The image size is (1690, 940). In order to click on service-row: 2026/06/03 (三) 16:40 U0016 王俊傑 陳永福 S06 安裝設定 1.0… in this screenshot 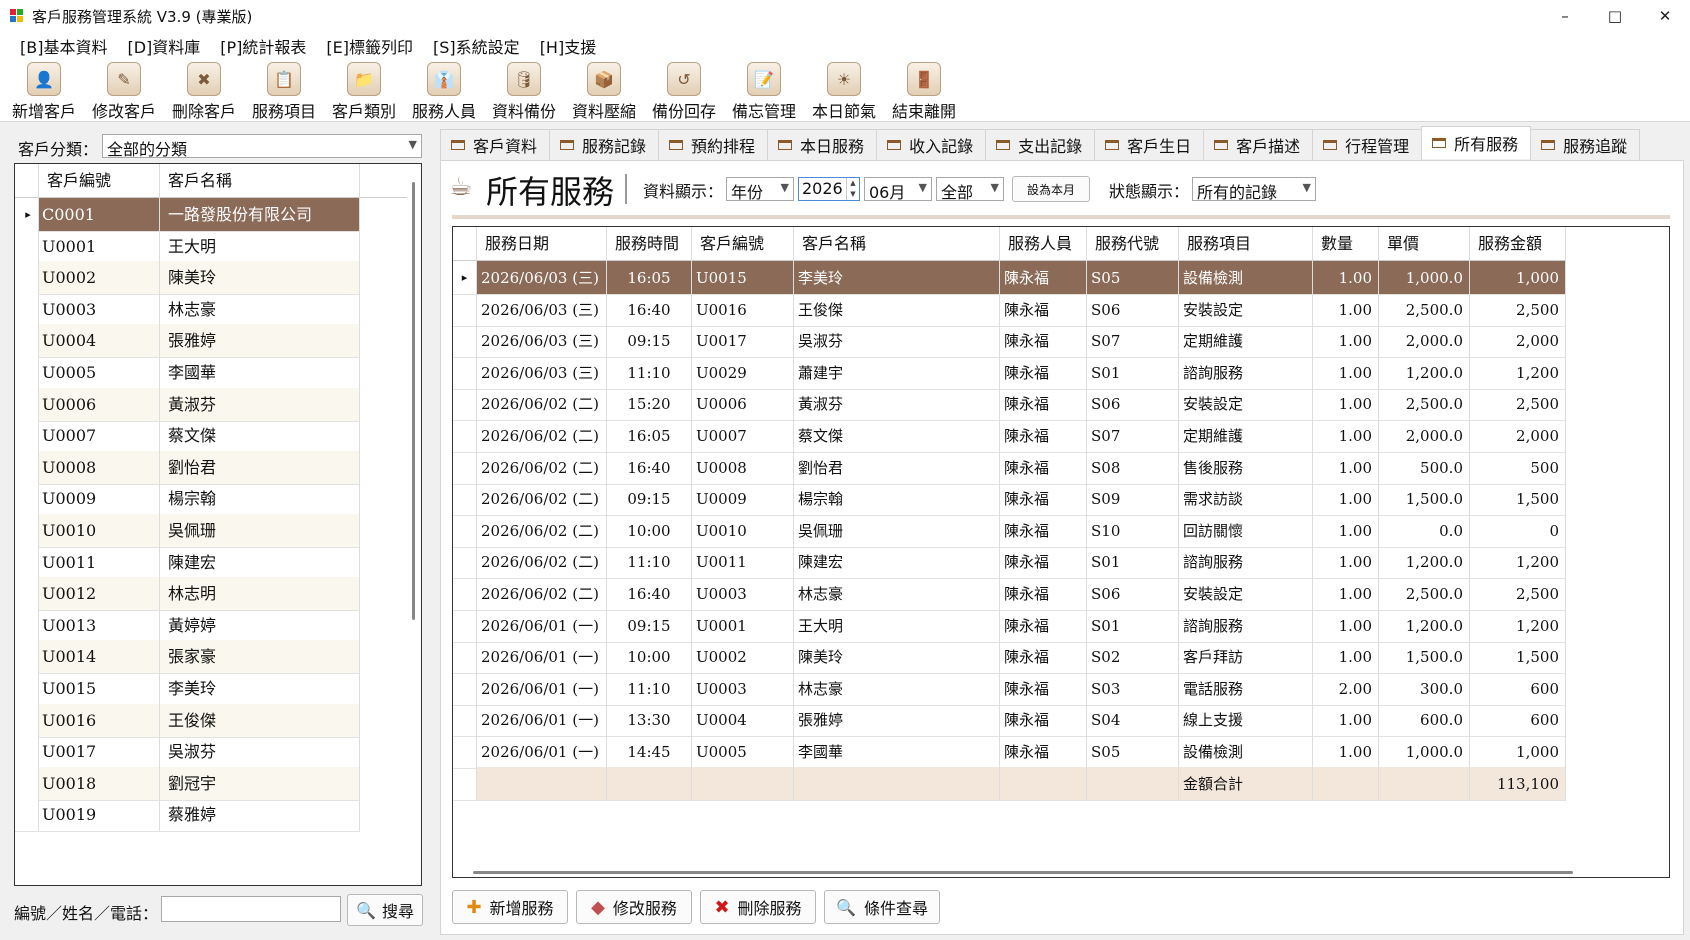, I will do `click(1009, 309)`.